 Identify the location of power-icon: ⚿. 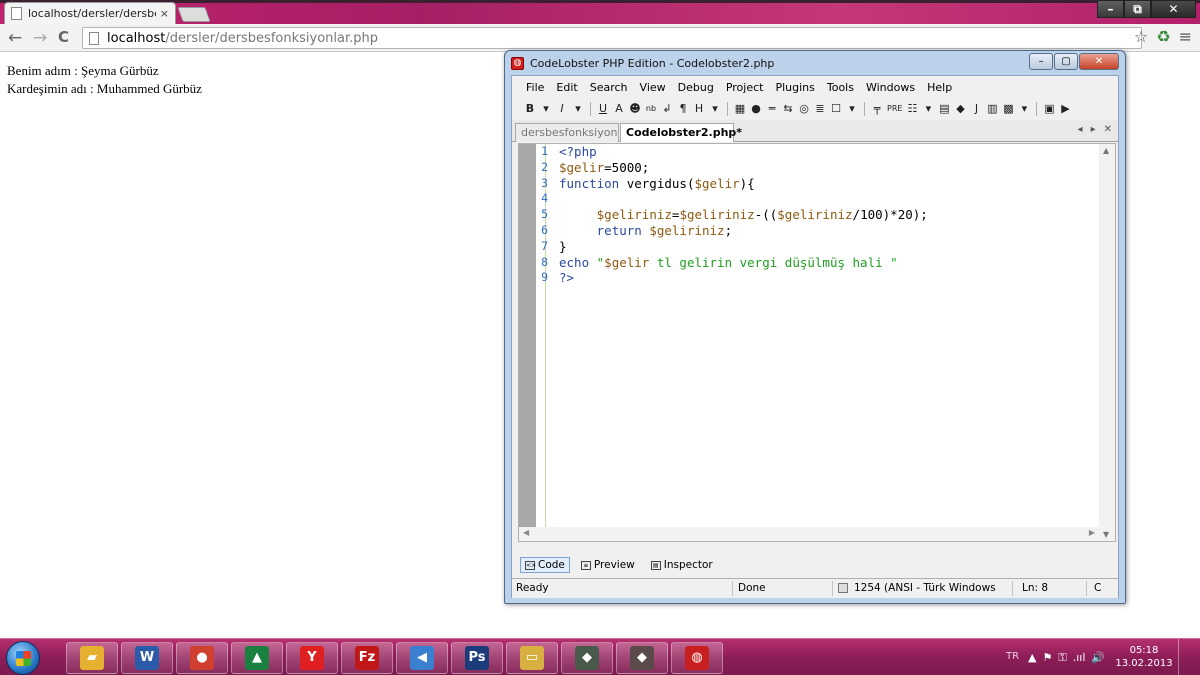
(1062, 658).